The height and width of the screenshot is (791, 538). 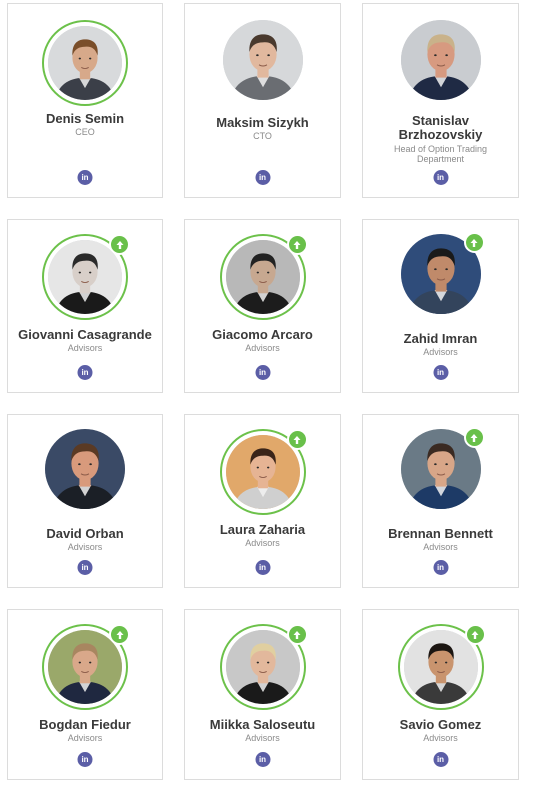 What do you see at coordinates (262, 122) in the screenshot?
I see `member-name: Maksim Sizykh` at bounding box center [262, 122].